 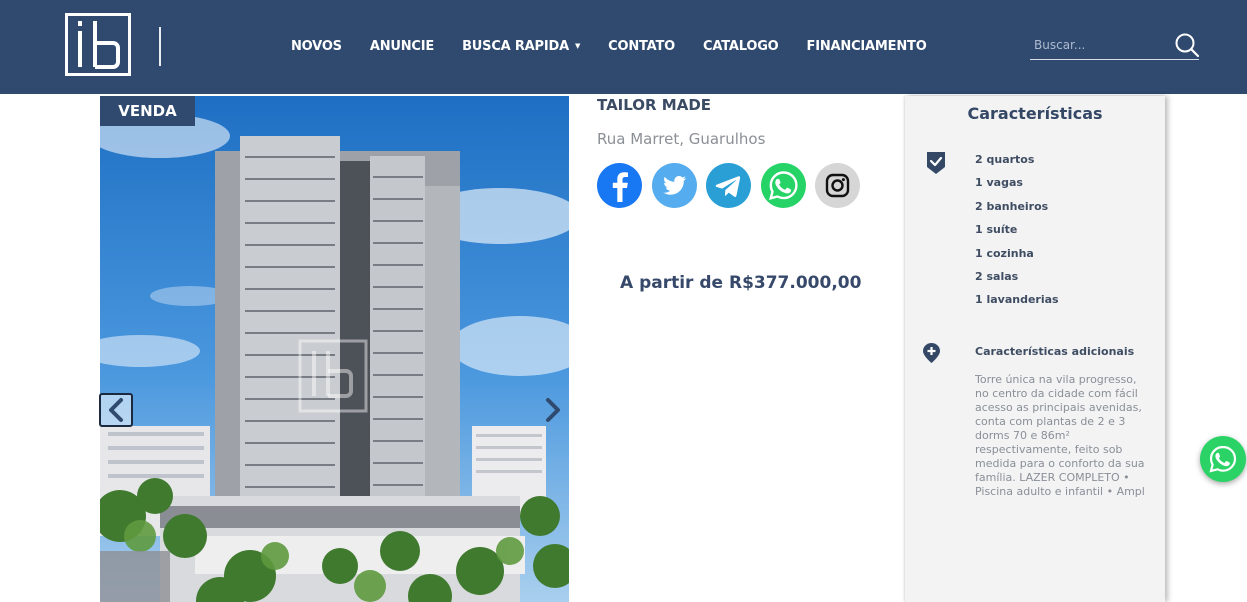 What do you see at coordinates (1017, 300) in the screenshot?
I see `feature-item: 1 lavanderias` at bounding box center [1017, 300].